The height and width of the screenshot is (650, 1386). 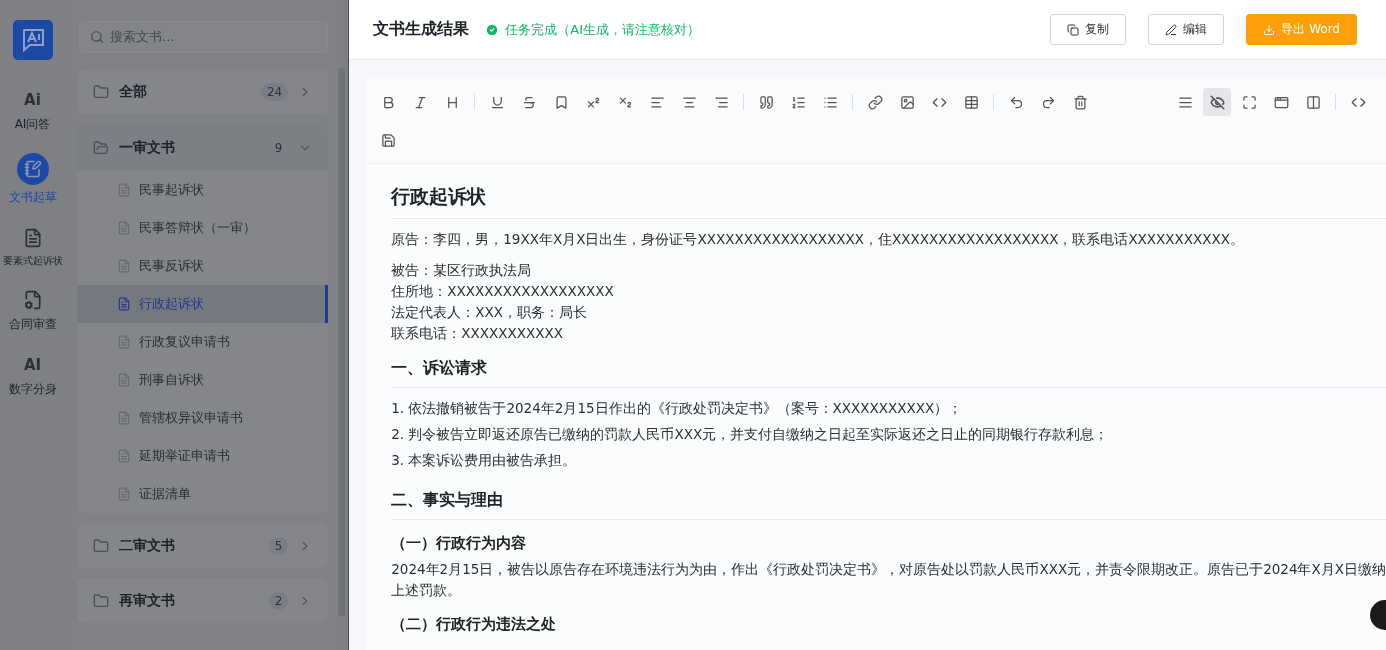 What do you see at coordinates (388, 140) in the screenshot?
I see `save-icon` at bounding box center [388, 140].